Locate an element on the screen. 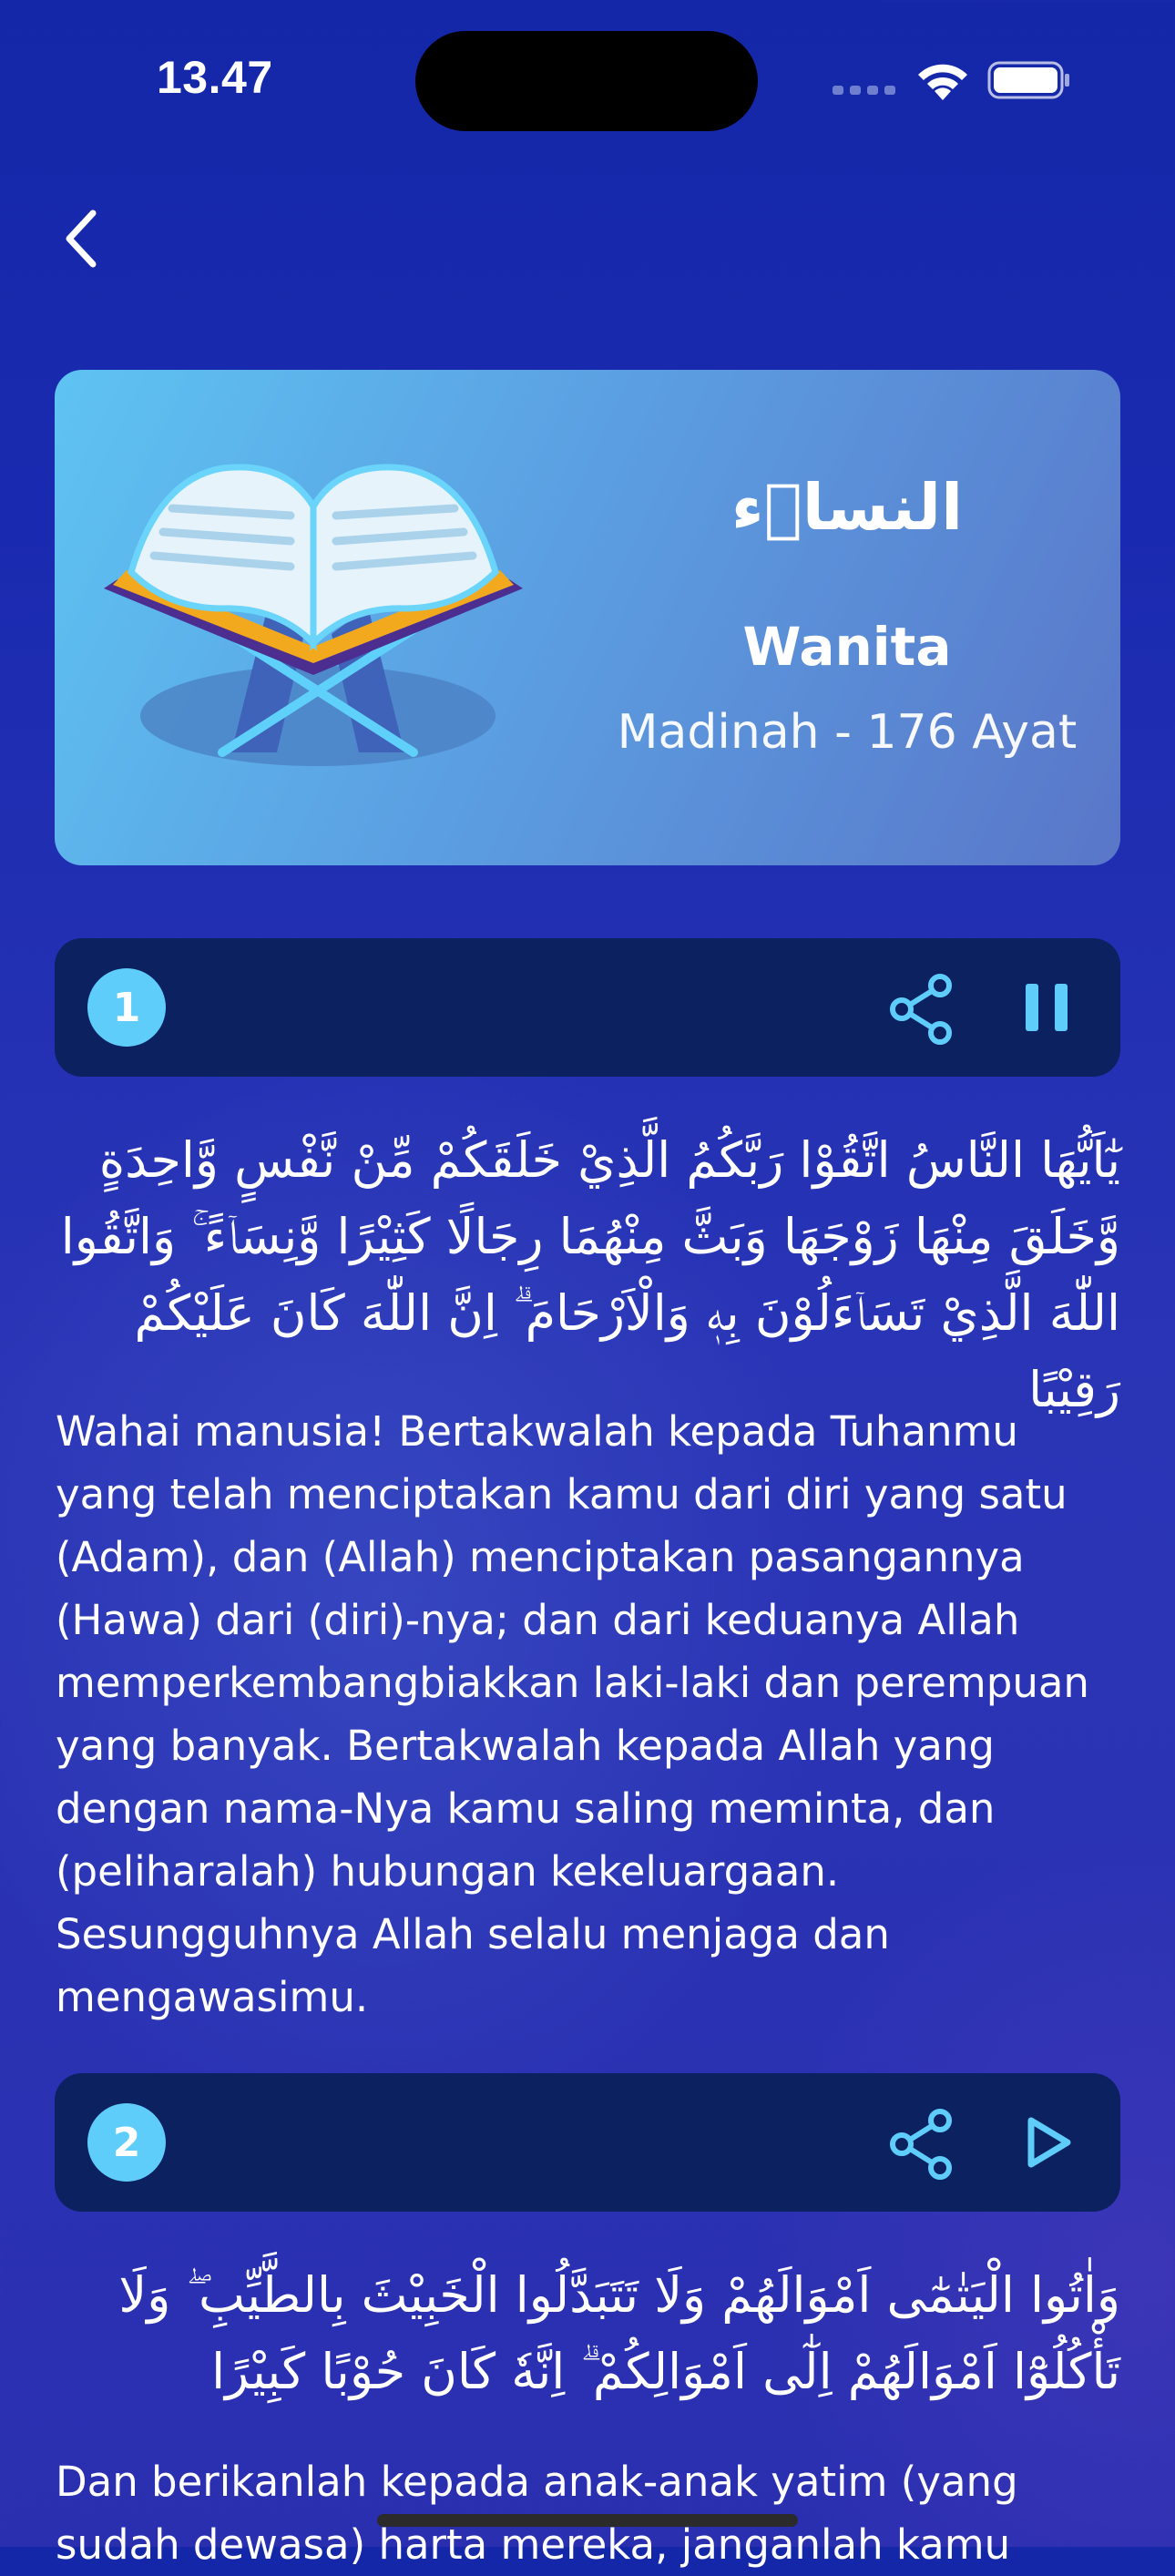 The image size is (1175, 2576). ayah-toolbar: 1 is located at coordinates (587, 1008).